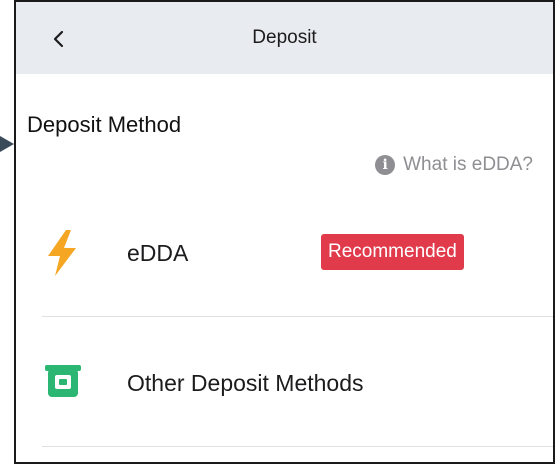 The height and width of the screenshot is (467, 557). What do you see at coordinates (7, 144) in the screenshot?
I see `pointer-arrow-icon` at bounding box center [7, 144].